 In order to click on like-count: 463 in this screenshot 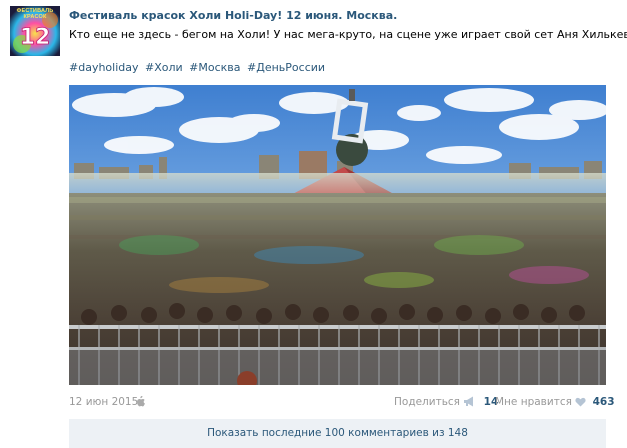, I will do `click(603, 402)`.